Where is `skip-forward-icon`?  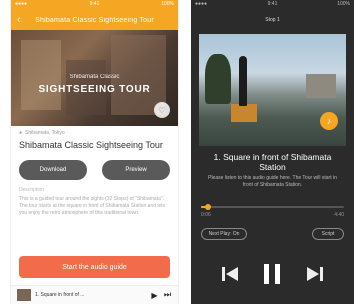
skip-forward-icon is located at coordinates (315, 274).